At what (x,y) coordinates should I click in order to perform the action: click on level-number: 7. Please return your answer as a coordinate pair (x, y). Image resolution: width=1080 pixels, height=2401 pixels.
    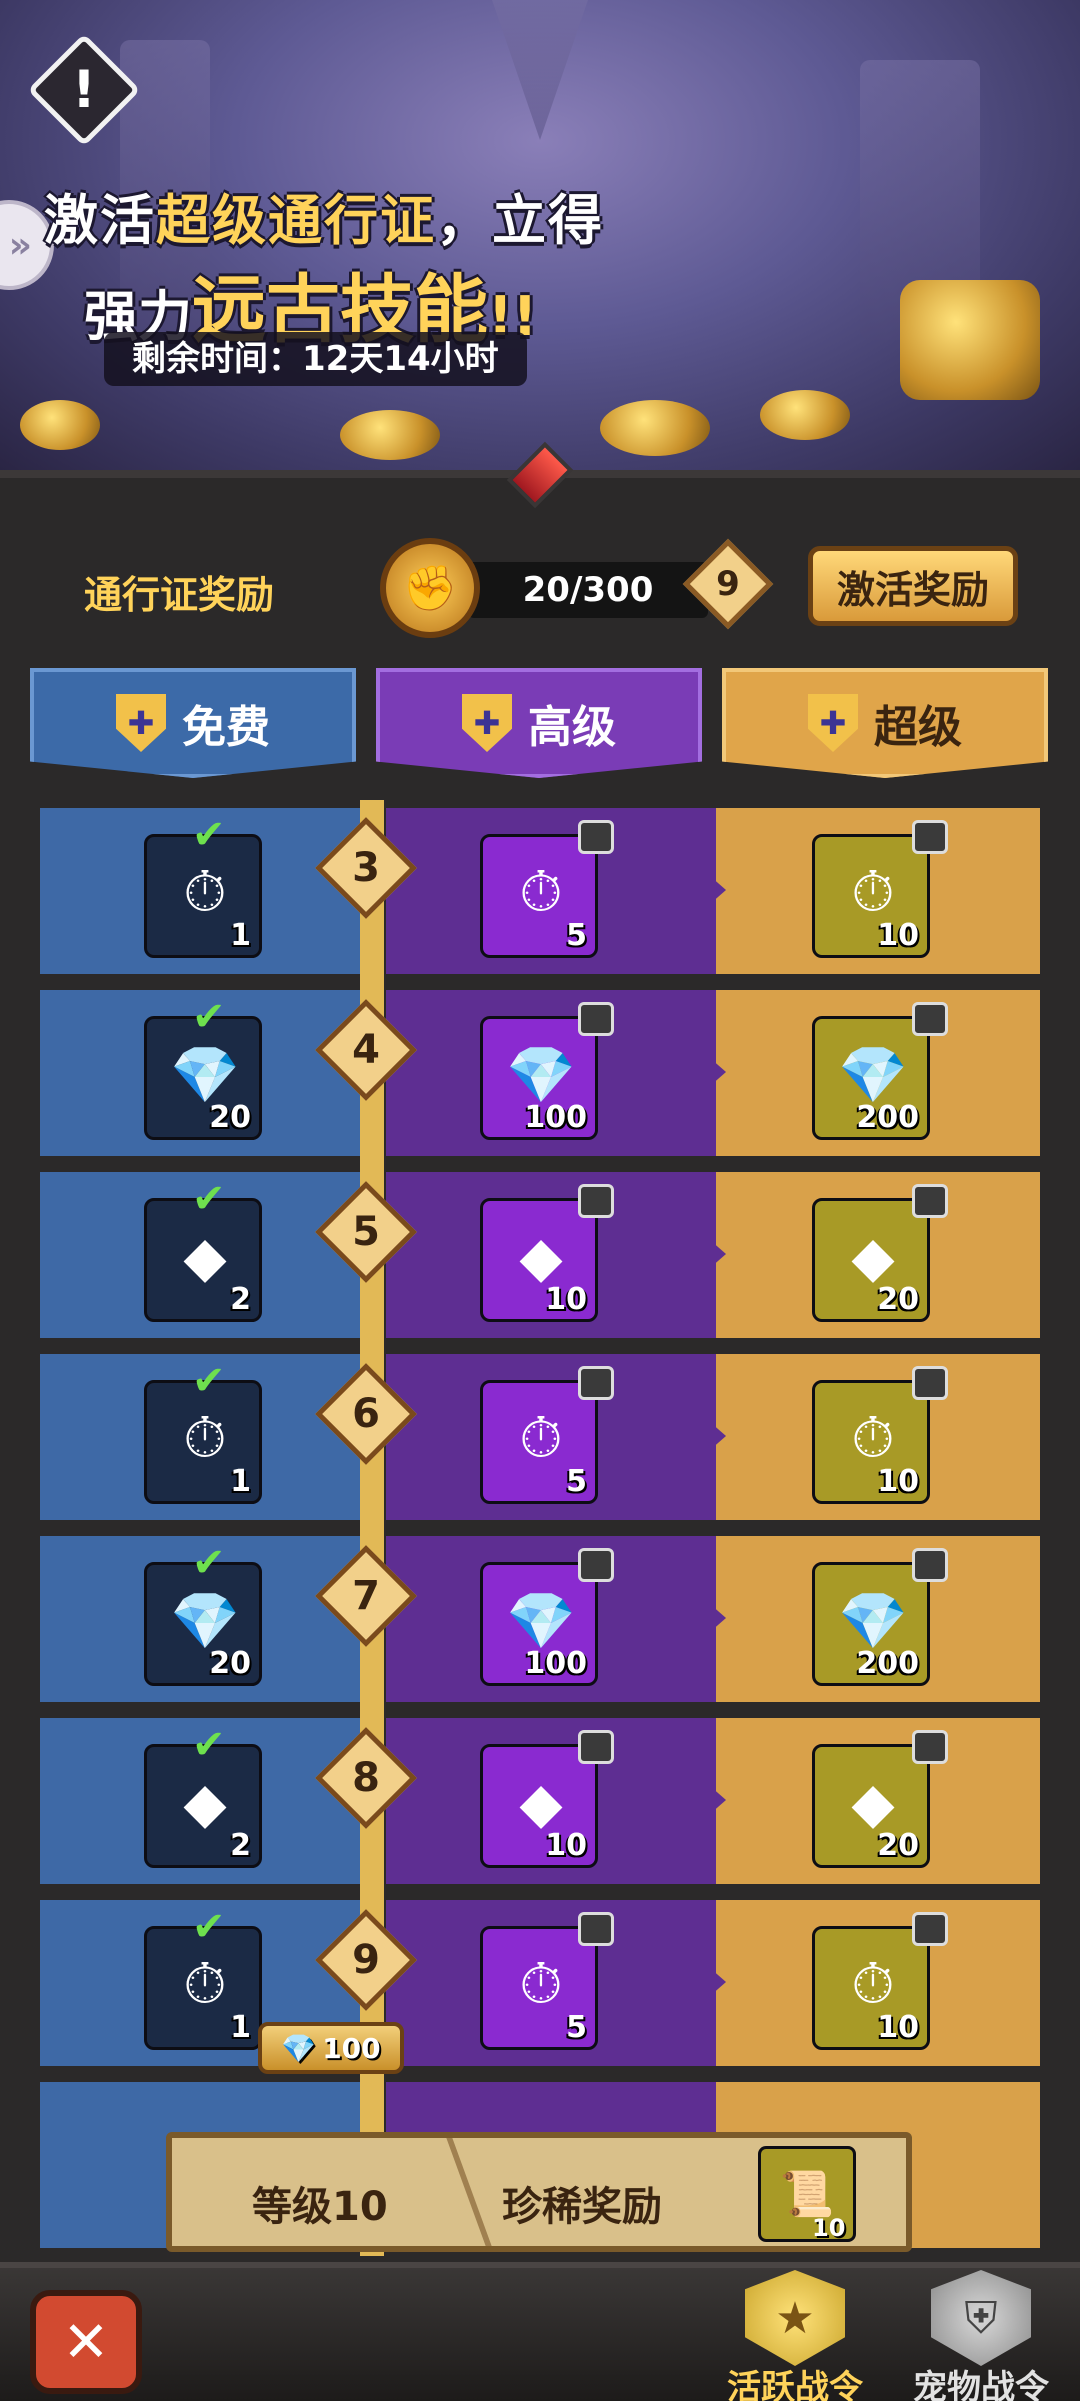
    Looking at the image, I should click on (366, 1596).